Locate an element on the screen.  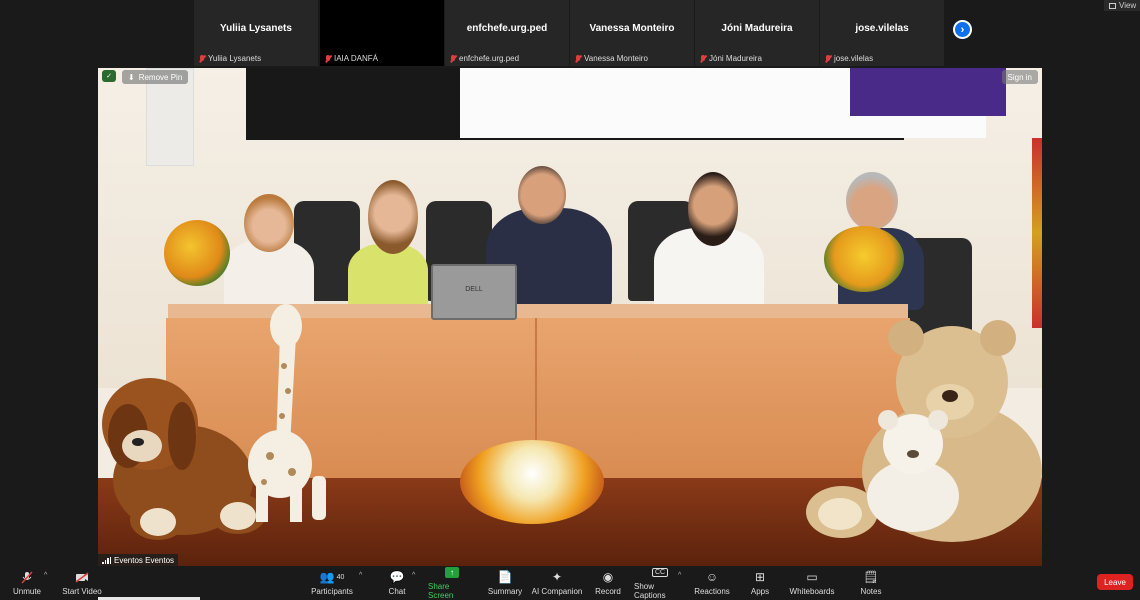
participant-display-name: Yuliia Lysanets is located at coordinates (256, 28).